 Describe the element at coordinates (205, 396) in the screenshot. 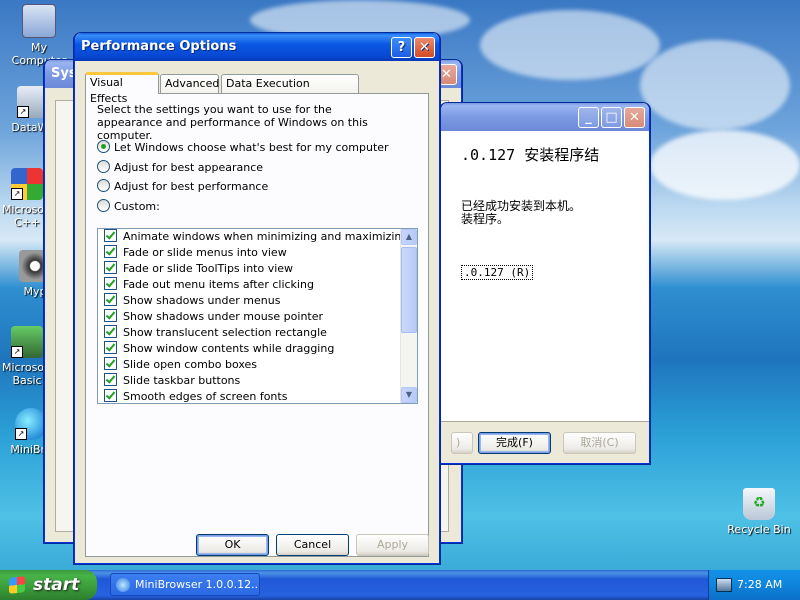

I see `item-label: Smooth edges of screen fonts` at that location.